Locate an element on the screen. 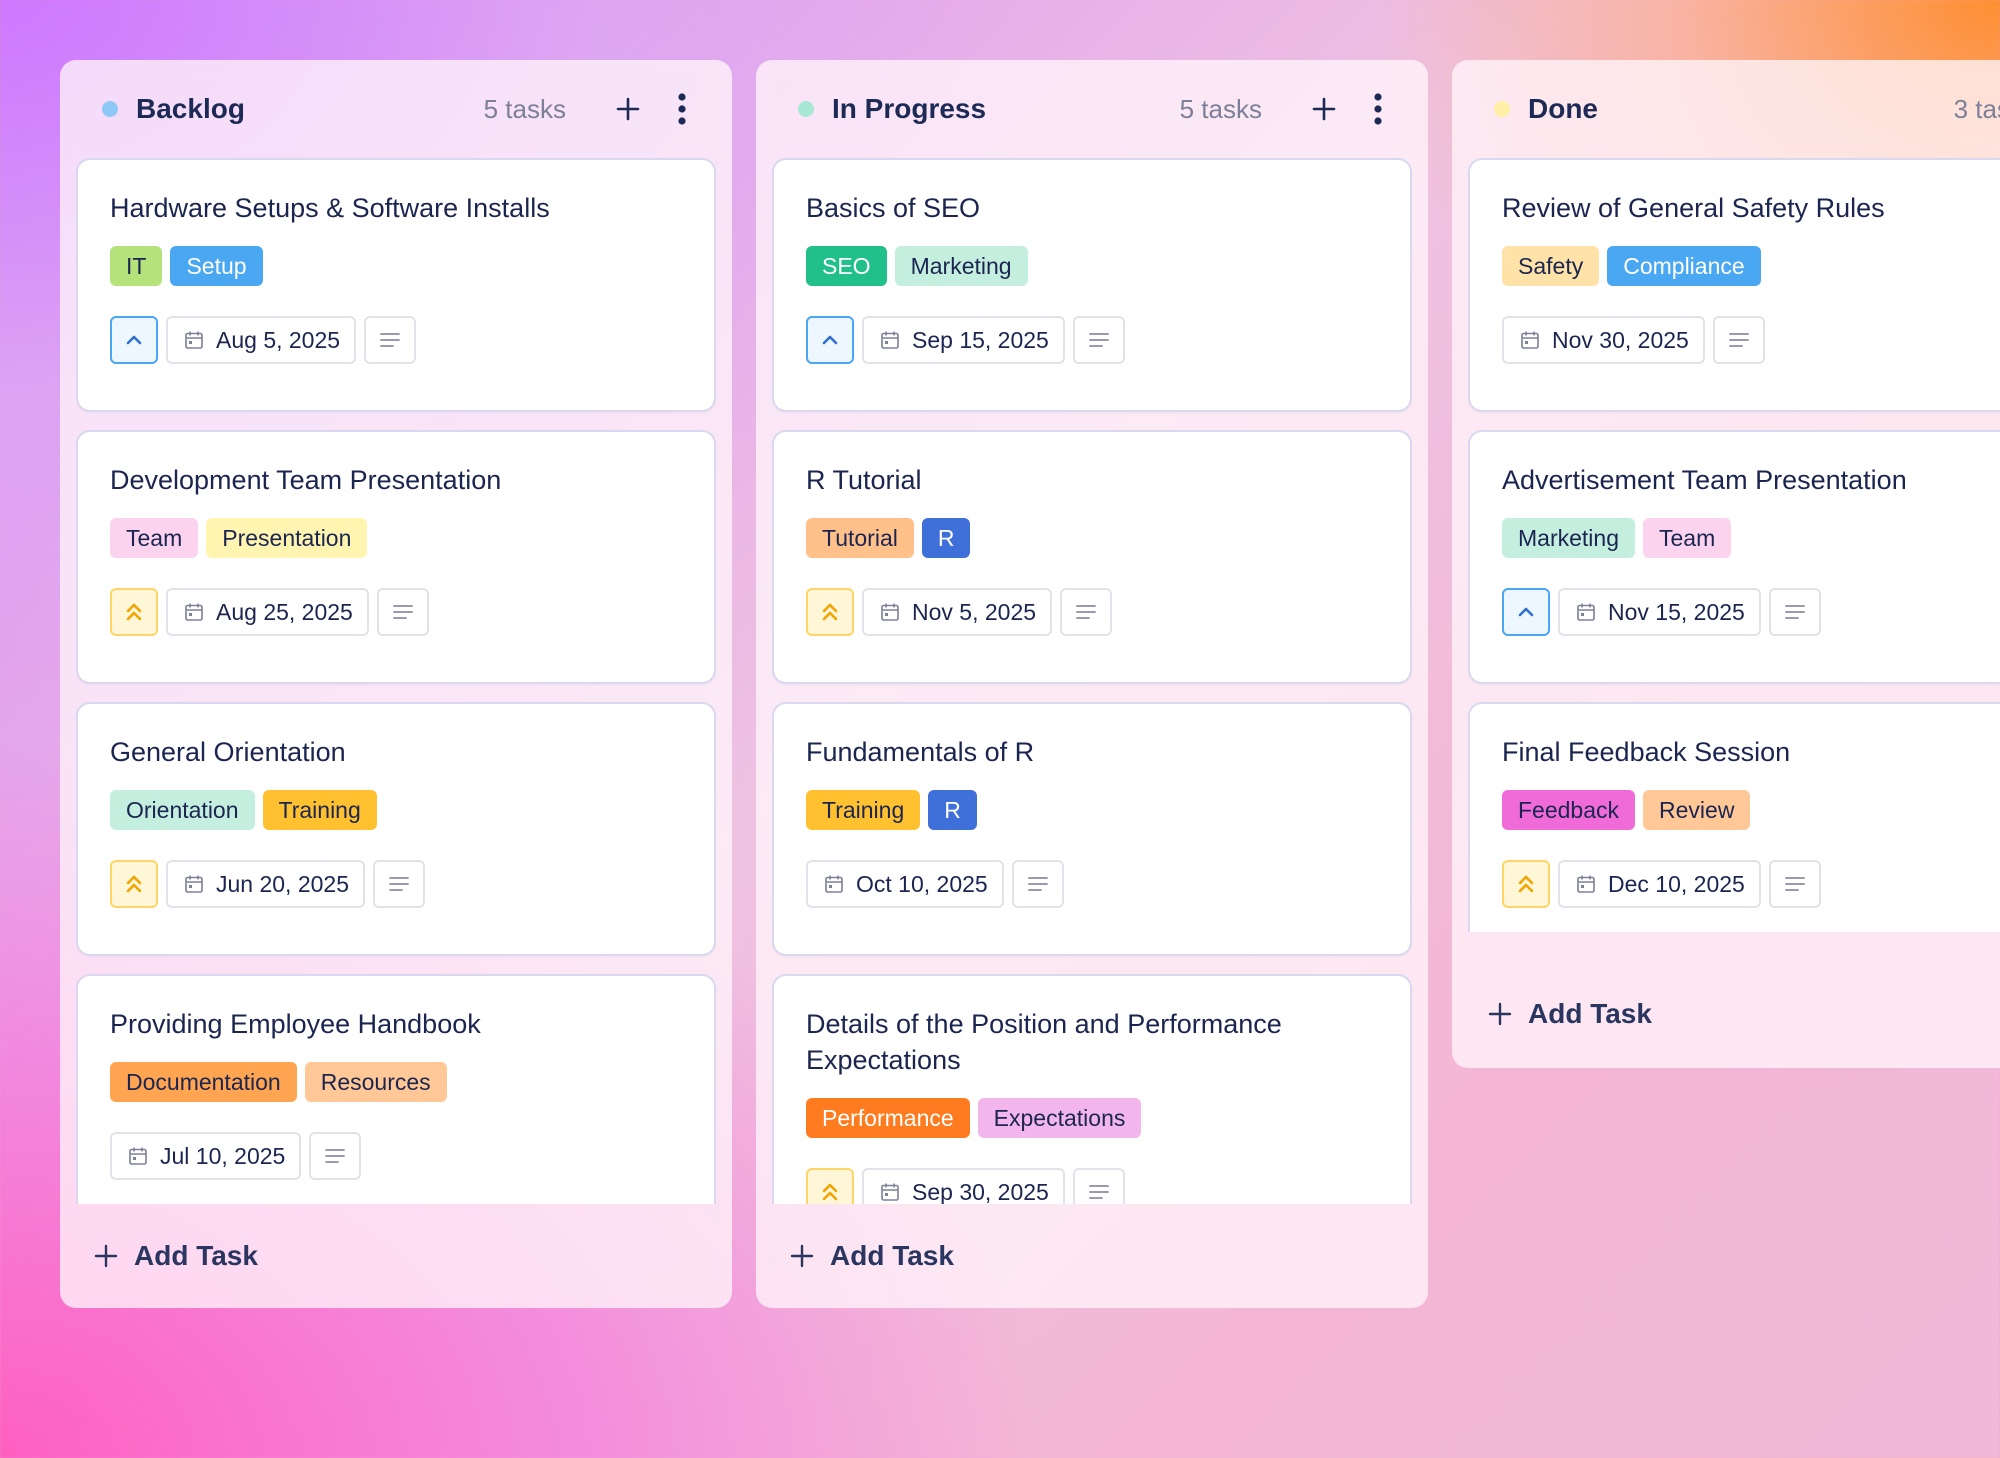  due-date-chip: Aug 5, 2025 is located at coordinates (261, 340).